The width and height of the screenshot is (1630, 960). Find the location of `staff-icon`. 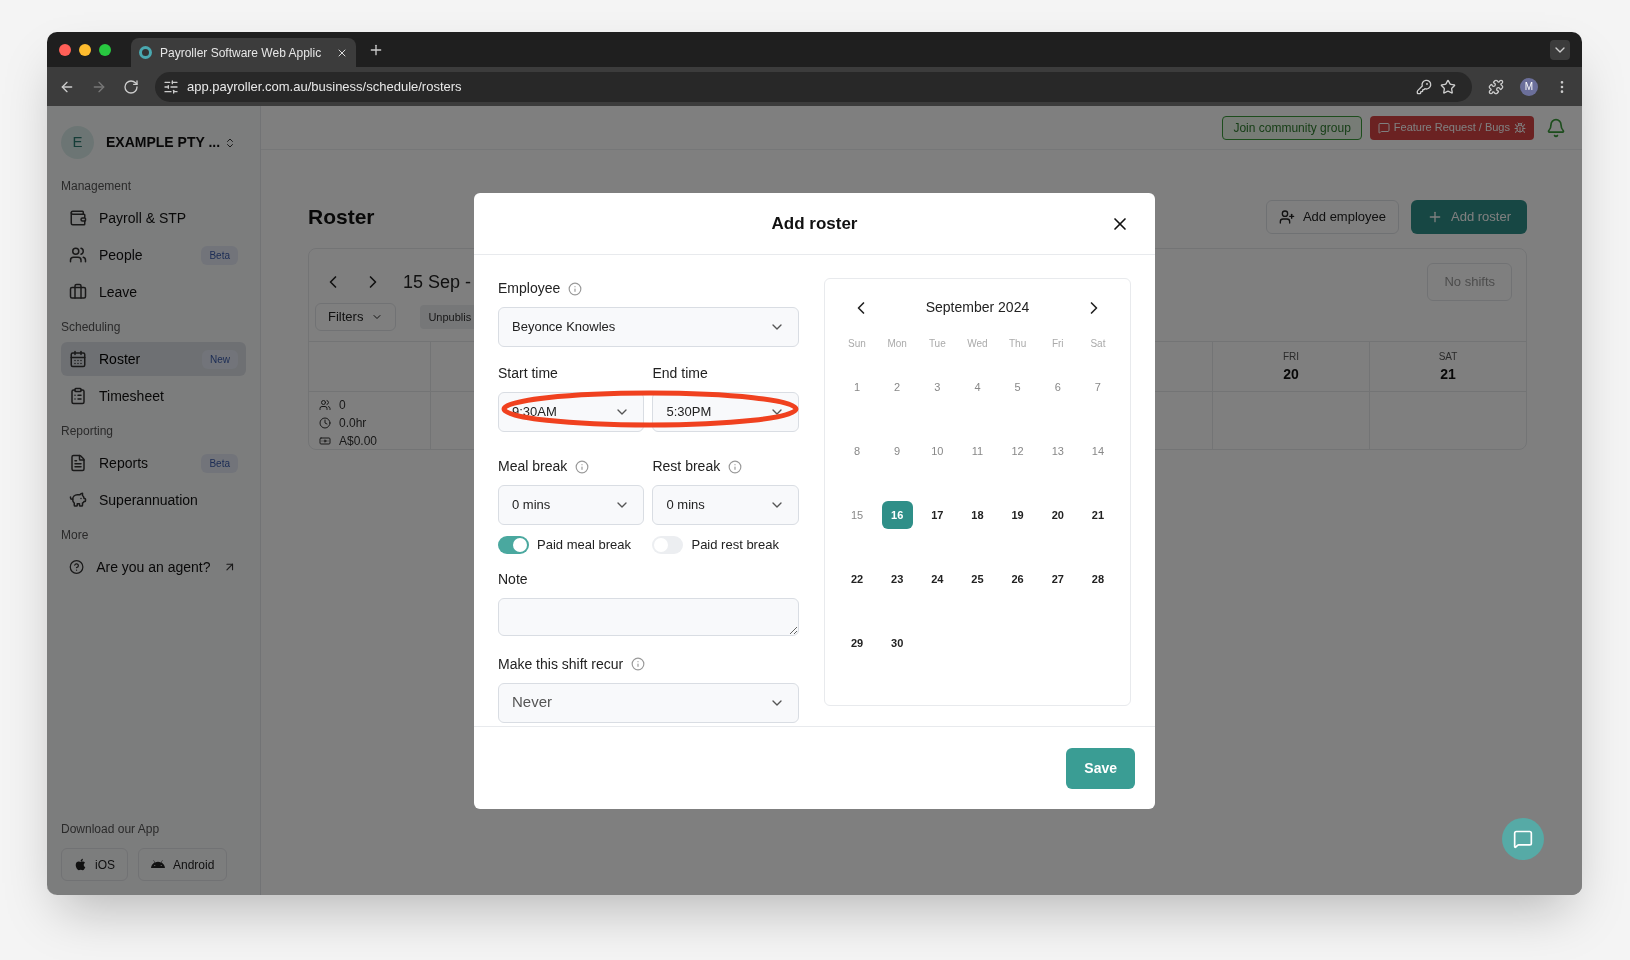

staff-icon is located at coordinates (325, 405).